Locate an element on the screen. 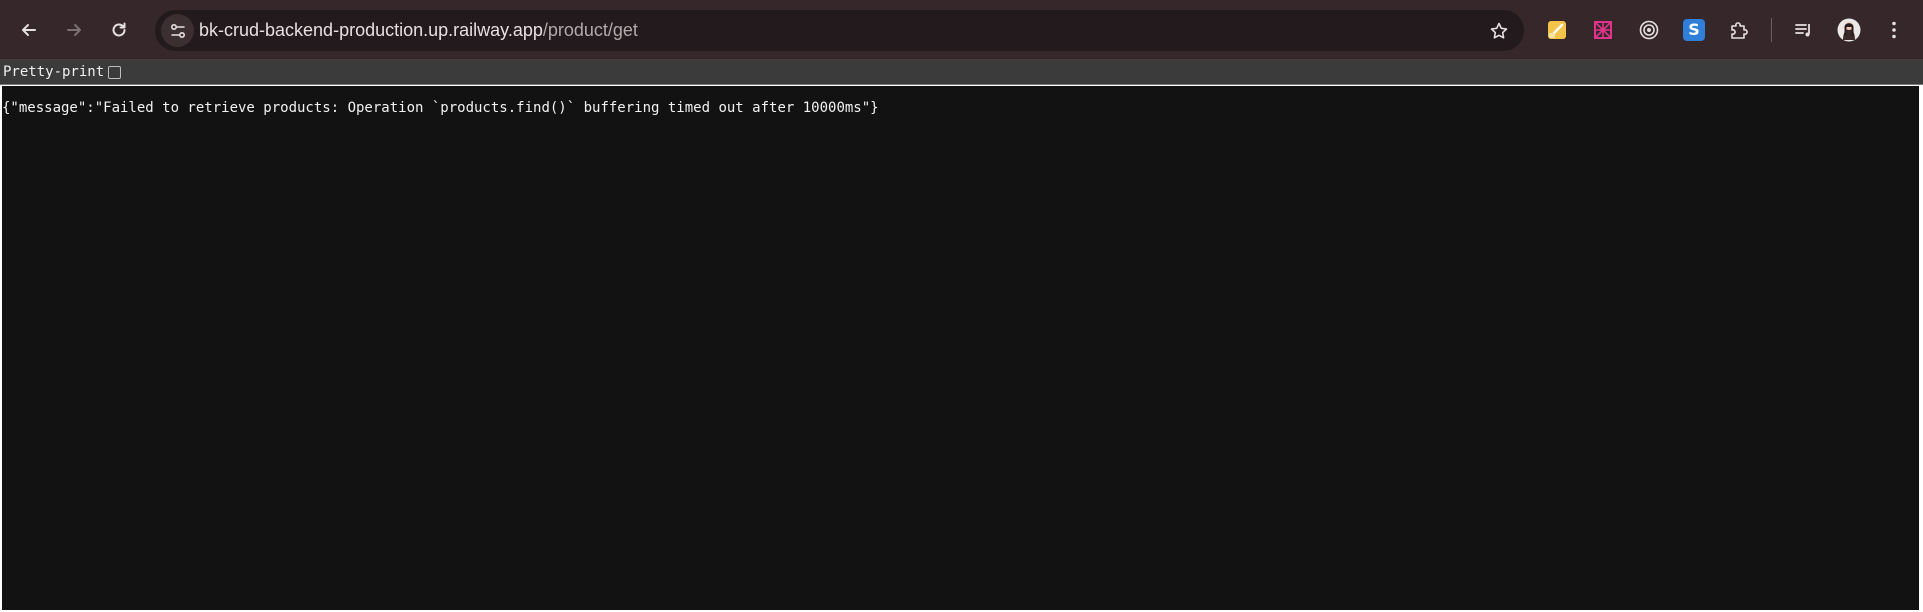  pretty-print-checkbox is located at coordinates (115, 72).